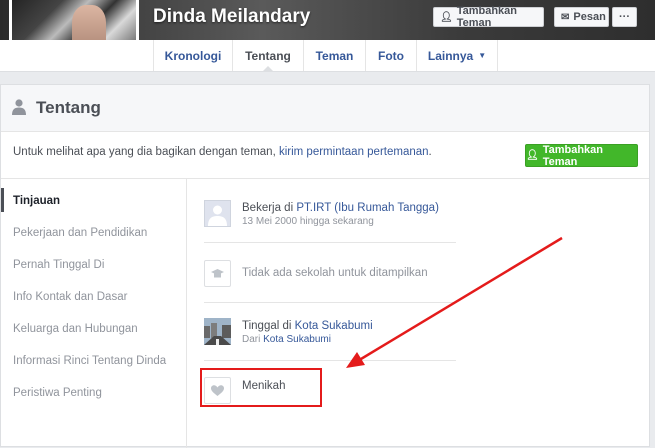 The width and height of the screenshot is (655, 448). I want to click on city-thumbnail, so click(217, 331).